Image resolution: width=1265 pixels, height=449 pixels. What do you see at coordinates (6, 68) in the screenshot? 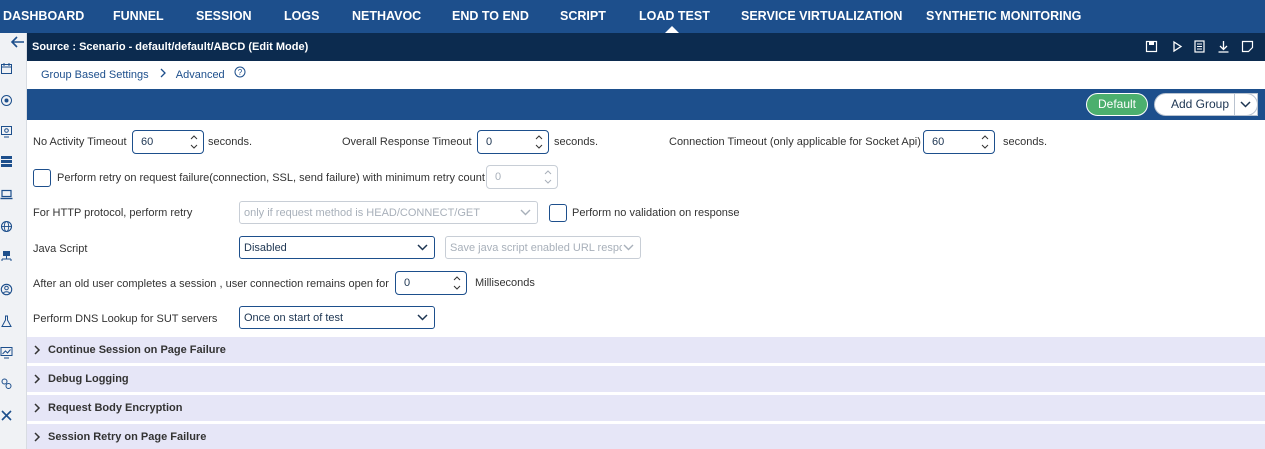
I see `calendar-icon` at bounding box center [6, 68].